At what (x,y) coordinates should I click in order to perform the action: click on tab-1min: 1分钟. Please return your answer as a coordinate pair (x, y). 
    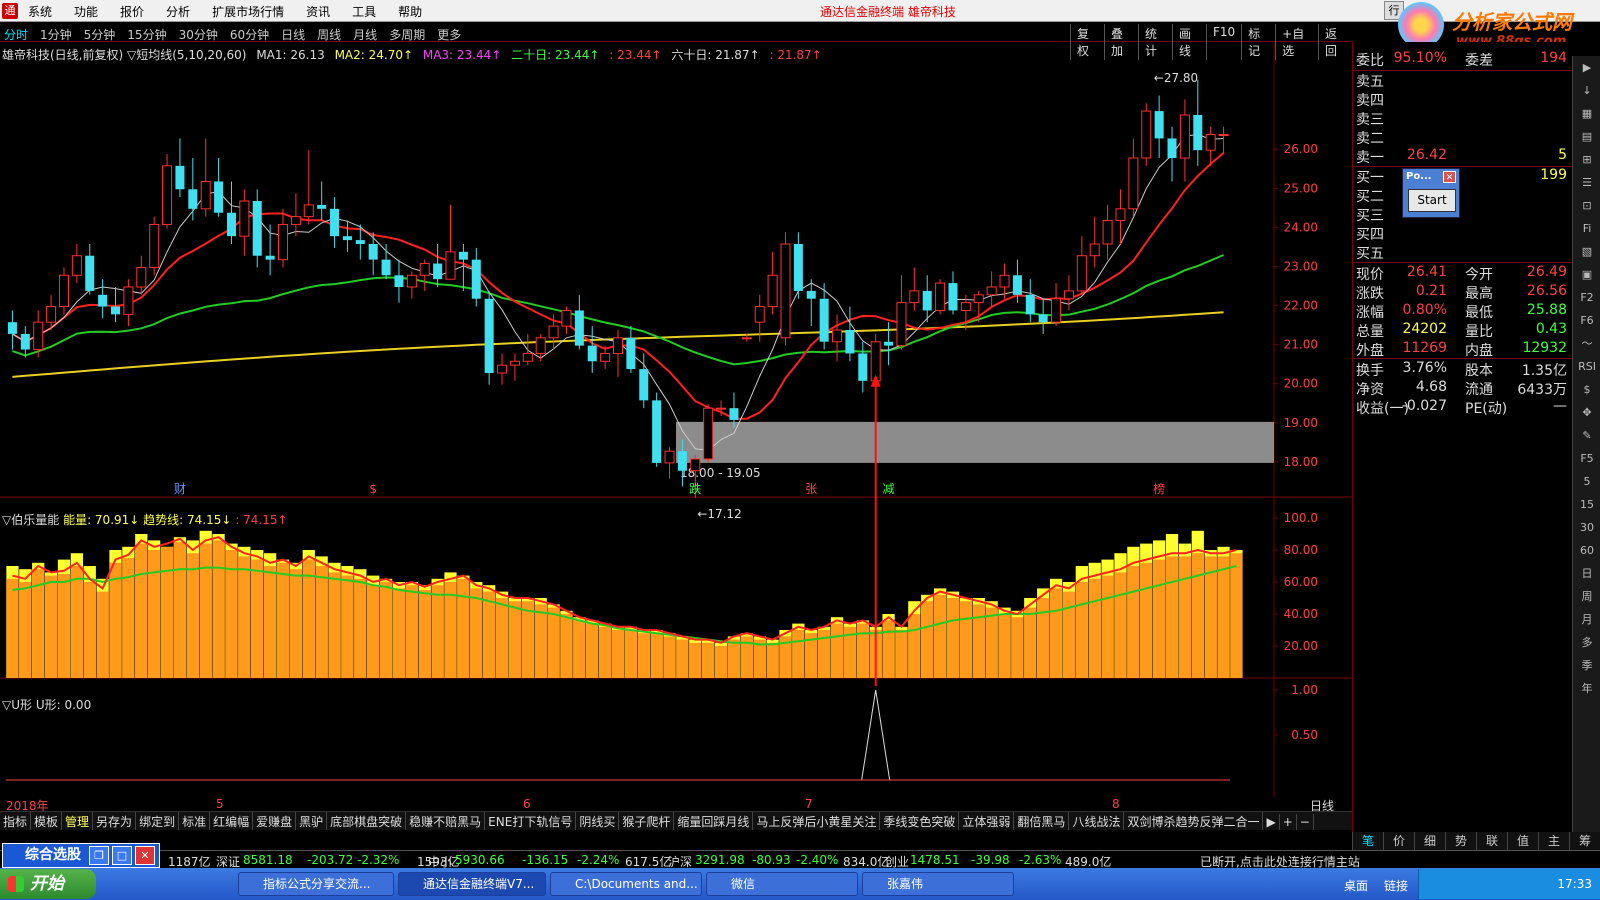
    Looking at the image, I should click on (56, 34).